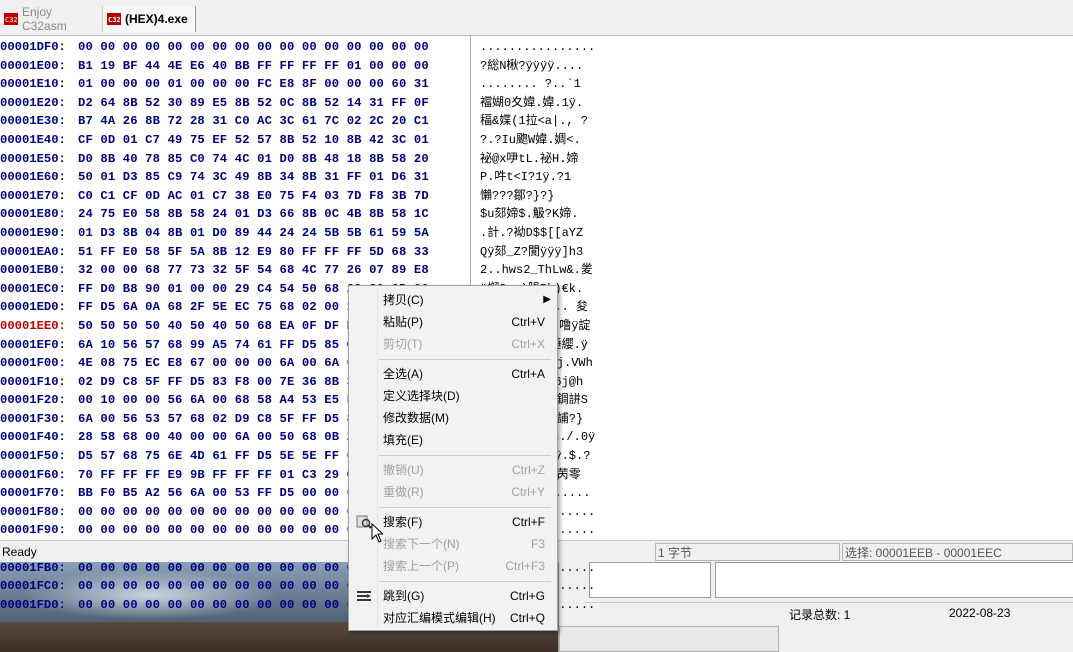 This screenshot has width=1073, height=652. I want to click on menu-item-13: 对应汇编模式编辑(H) Ctrl+Q, so click(453, 618).